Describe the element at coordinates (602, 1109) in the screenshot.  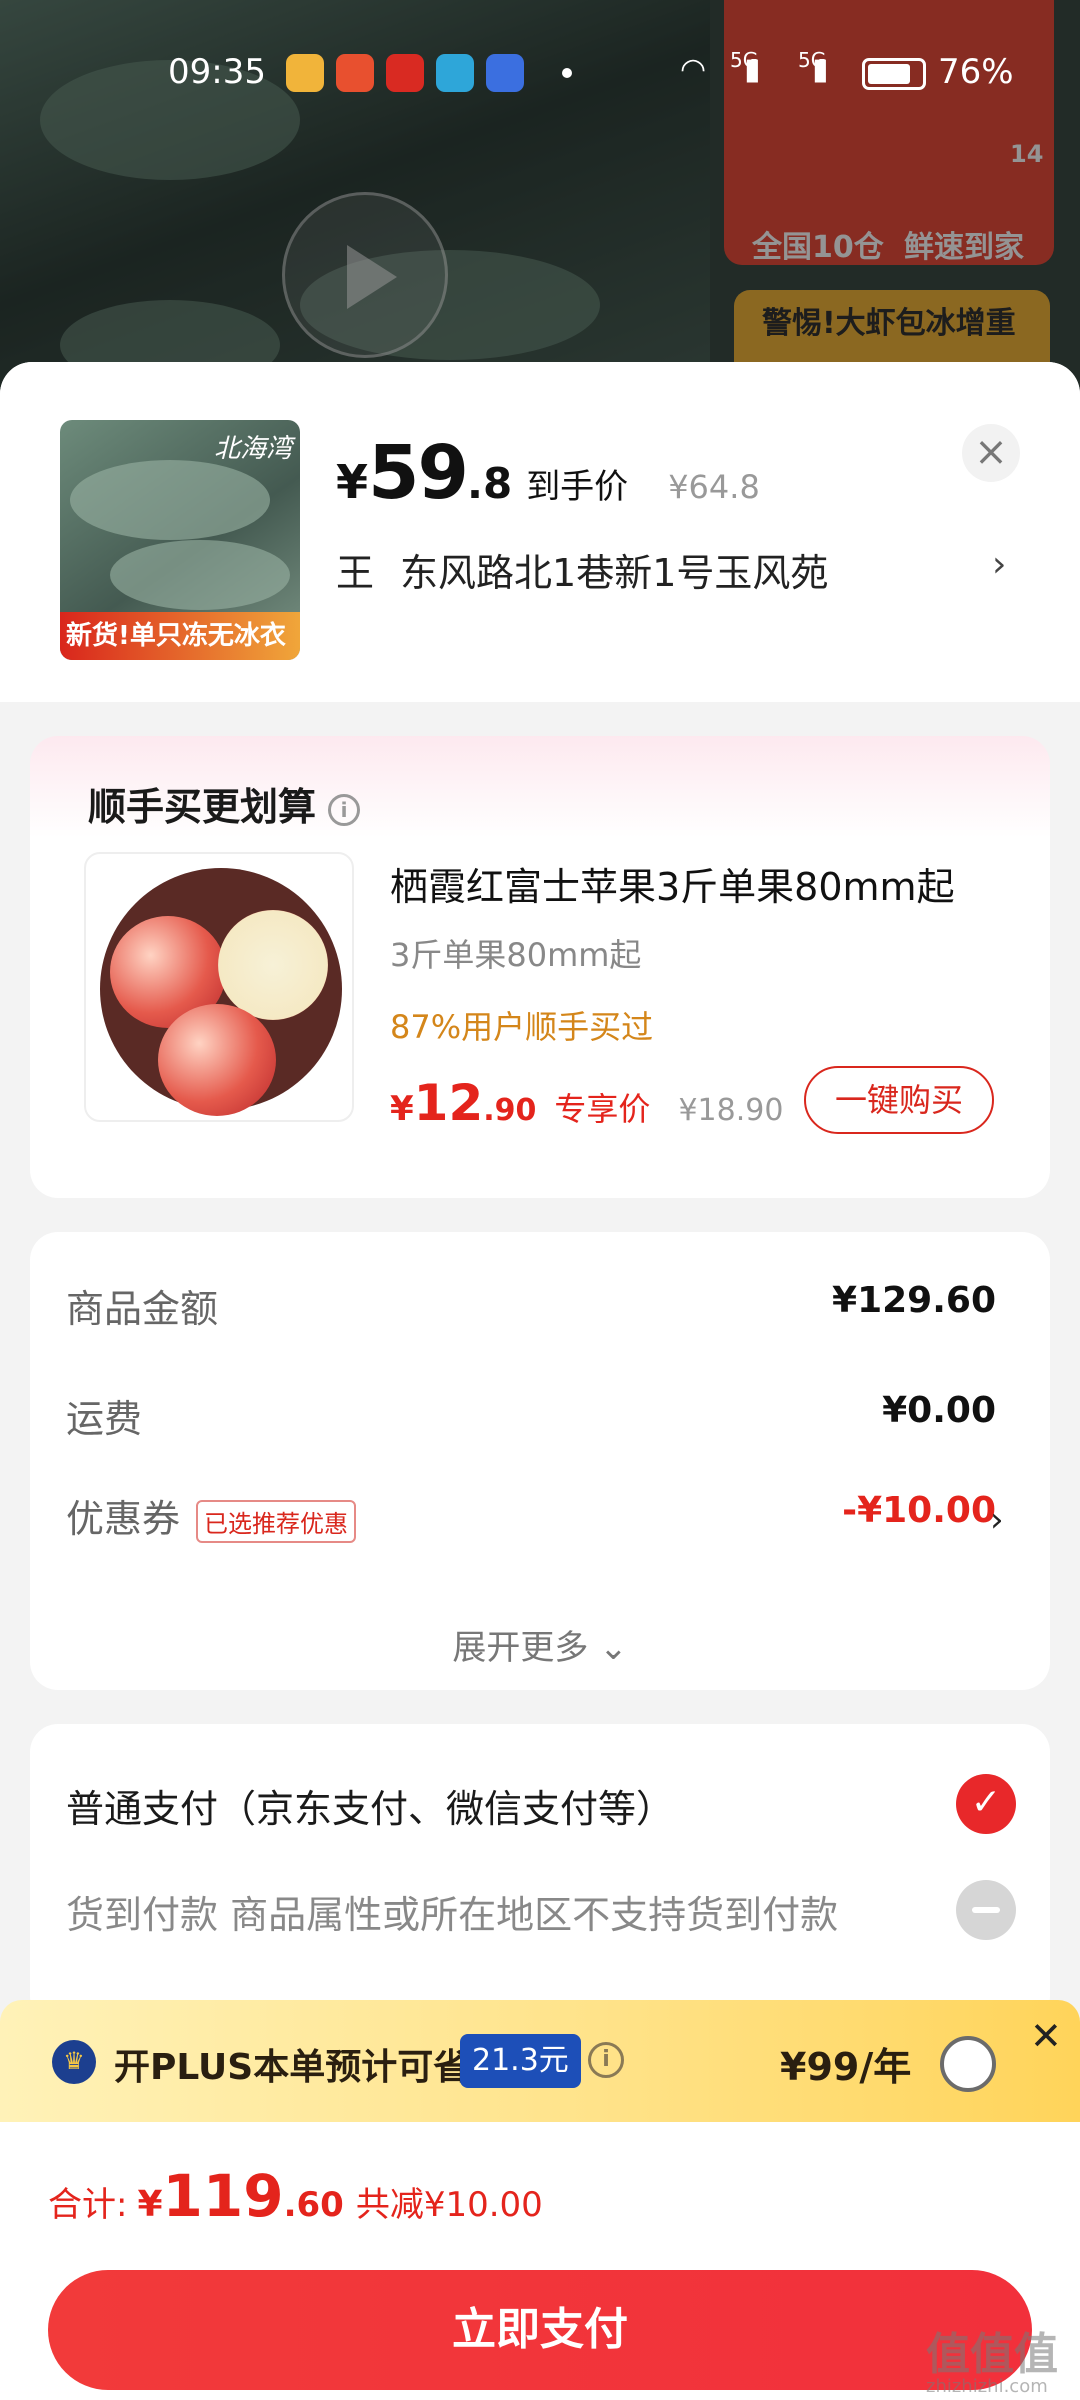
I see `price-tag: 专享价` at that location.